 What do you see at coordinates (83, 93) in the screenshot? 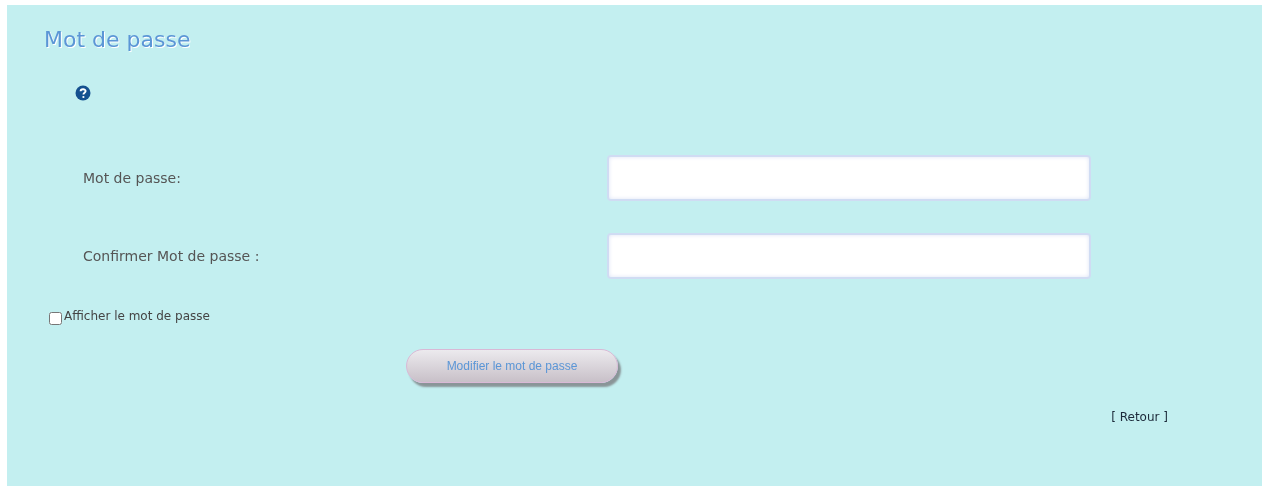
I see `help-icon` at bounding box center [83, 93].